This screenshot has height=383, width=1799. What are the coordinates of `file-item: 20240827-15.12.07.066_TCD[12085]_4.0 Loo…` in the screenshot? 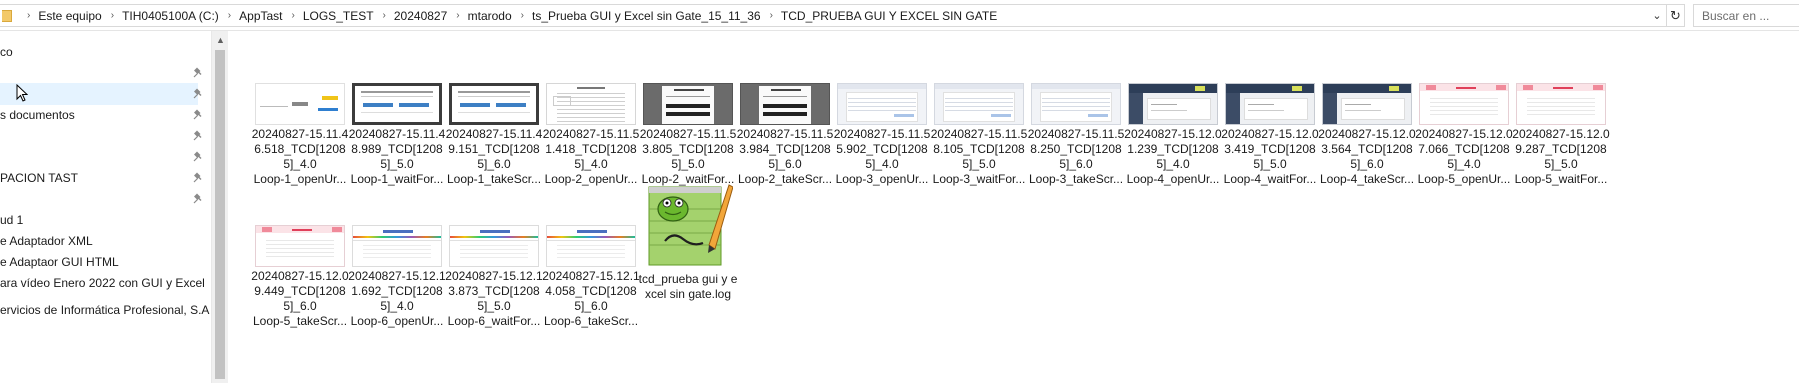 It's located at (1464, 138).